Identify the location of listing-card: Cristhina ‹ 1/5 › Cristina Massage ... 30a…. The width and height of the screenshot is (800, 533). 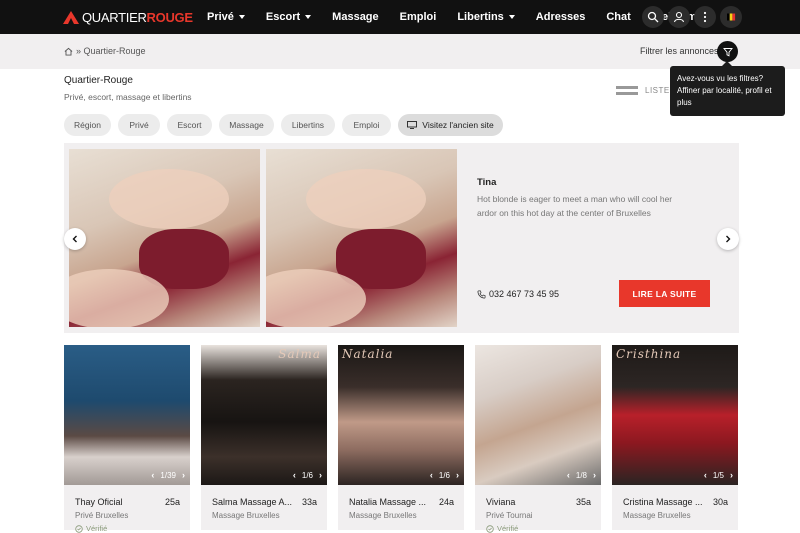
(675, 437).